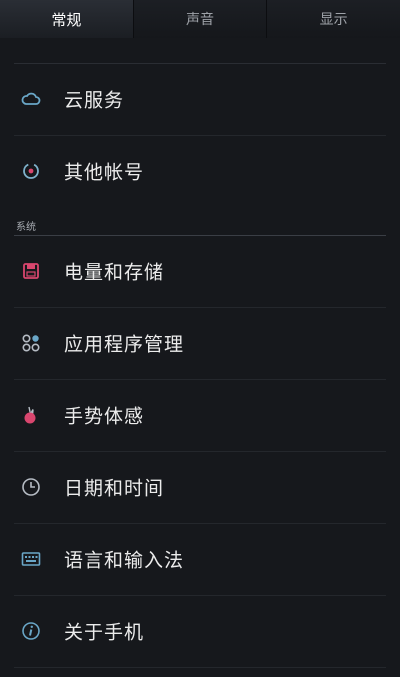 This screenshot has height=677, width=400. Describe the element at coordinates (104, 416) in the screenshot. I see `settings-item-label: 手势体感` at that location.